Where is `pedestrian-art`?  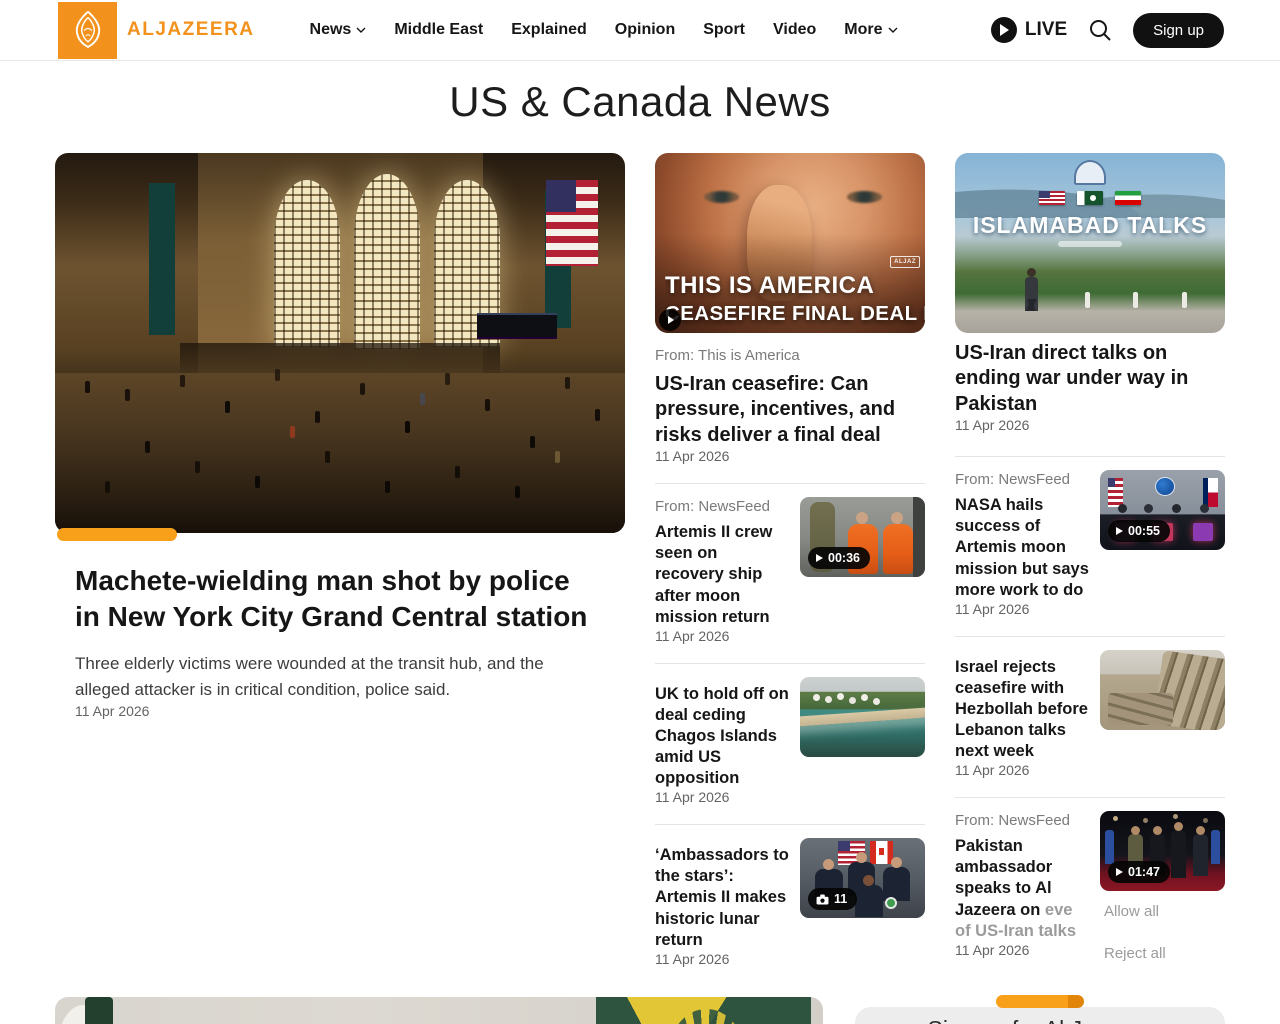
pedestrian-art is located at coordinates (1032, 290).